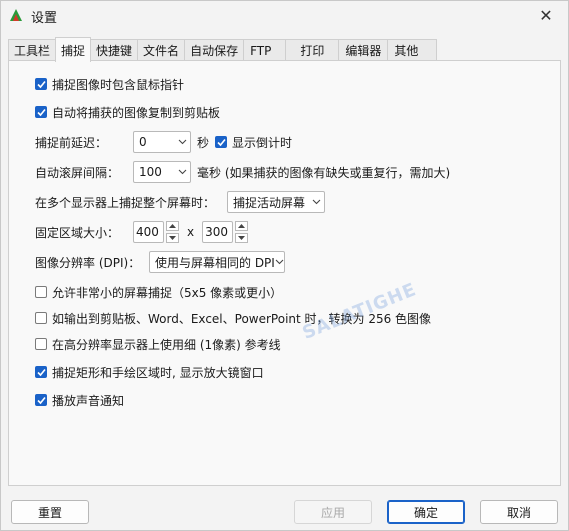 This screenshot has width=569, height=531. I want to click on dpi-label: 图像分辨率 (DPI)：, so click(88, 262).